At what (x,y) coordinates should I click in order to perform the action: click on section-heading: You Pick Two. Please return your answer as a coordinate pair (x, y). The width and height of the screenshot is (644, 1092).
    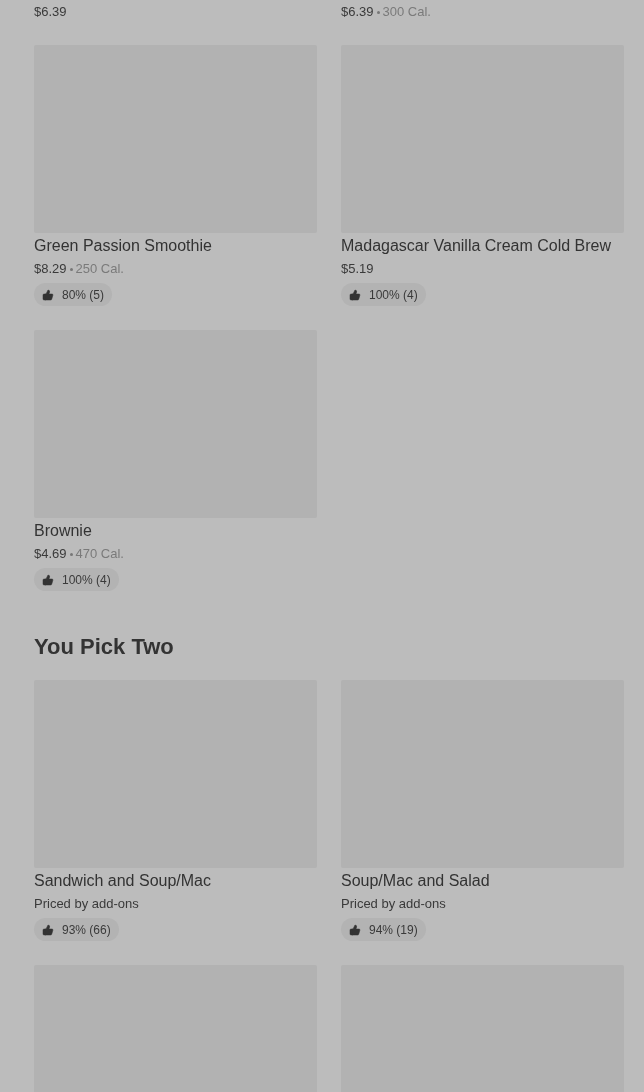
    Looking at the image, I should click on (104, 647).